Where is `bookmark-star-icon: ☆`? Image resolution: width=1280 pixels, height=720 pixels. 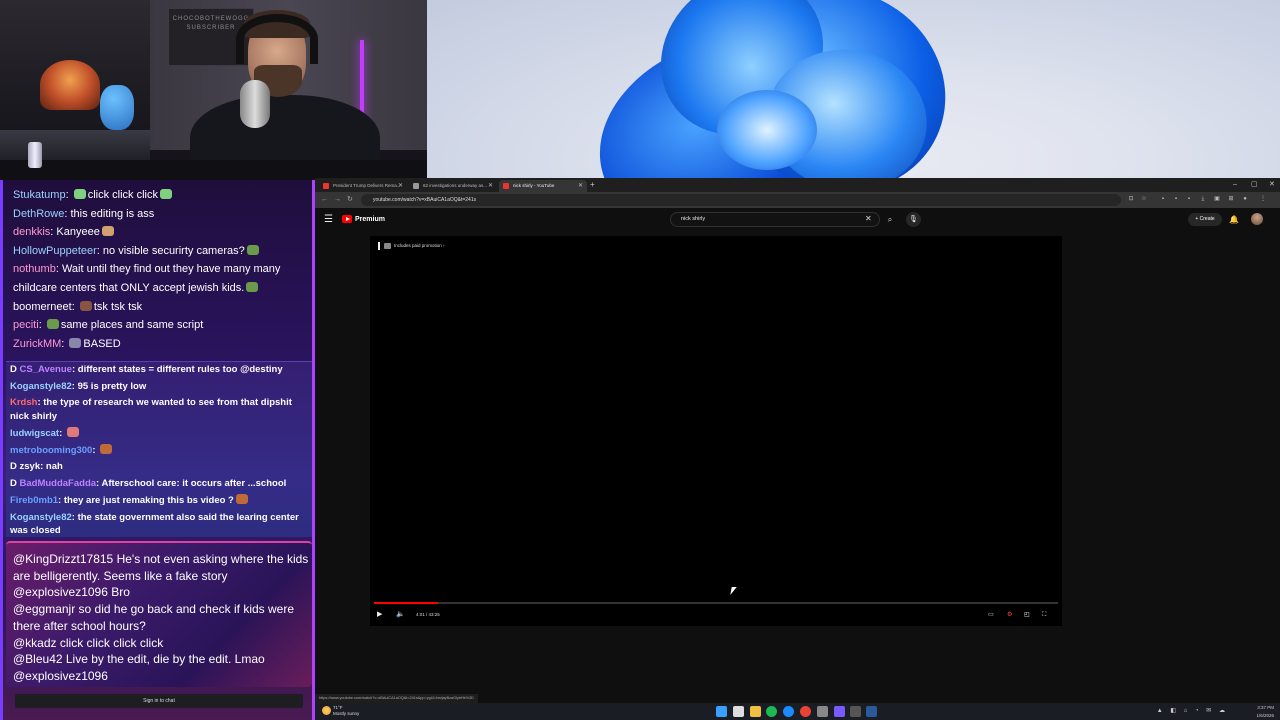
bookmark-star-icon: ☆ is located at coordinates (1144, 199).